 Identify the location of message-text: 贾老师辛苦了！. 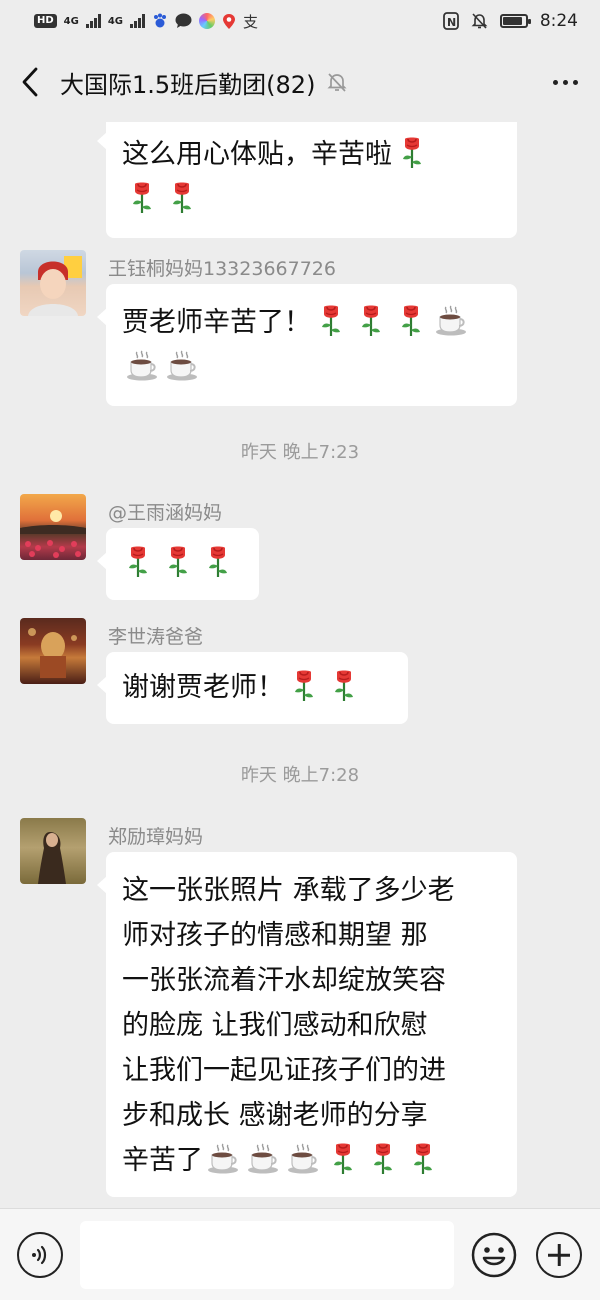
(216, 322).